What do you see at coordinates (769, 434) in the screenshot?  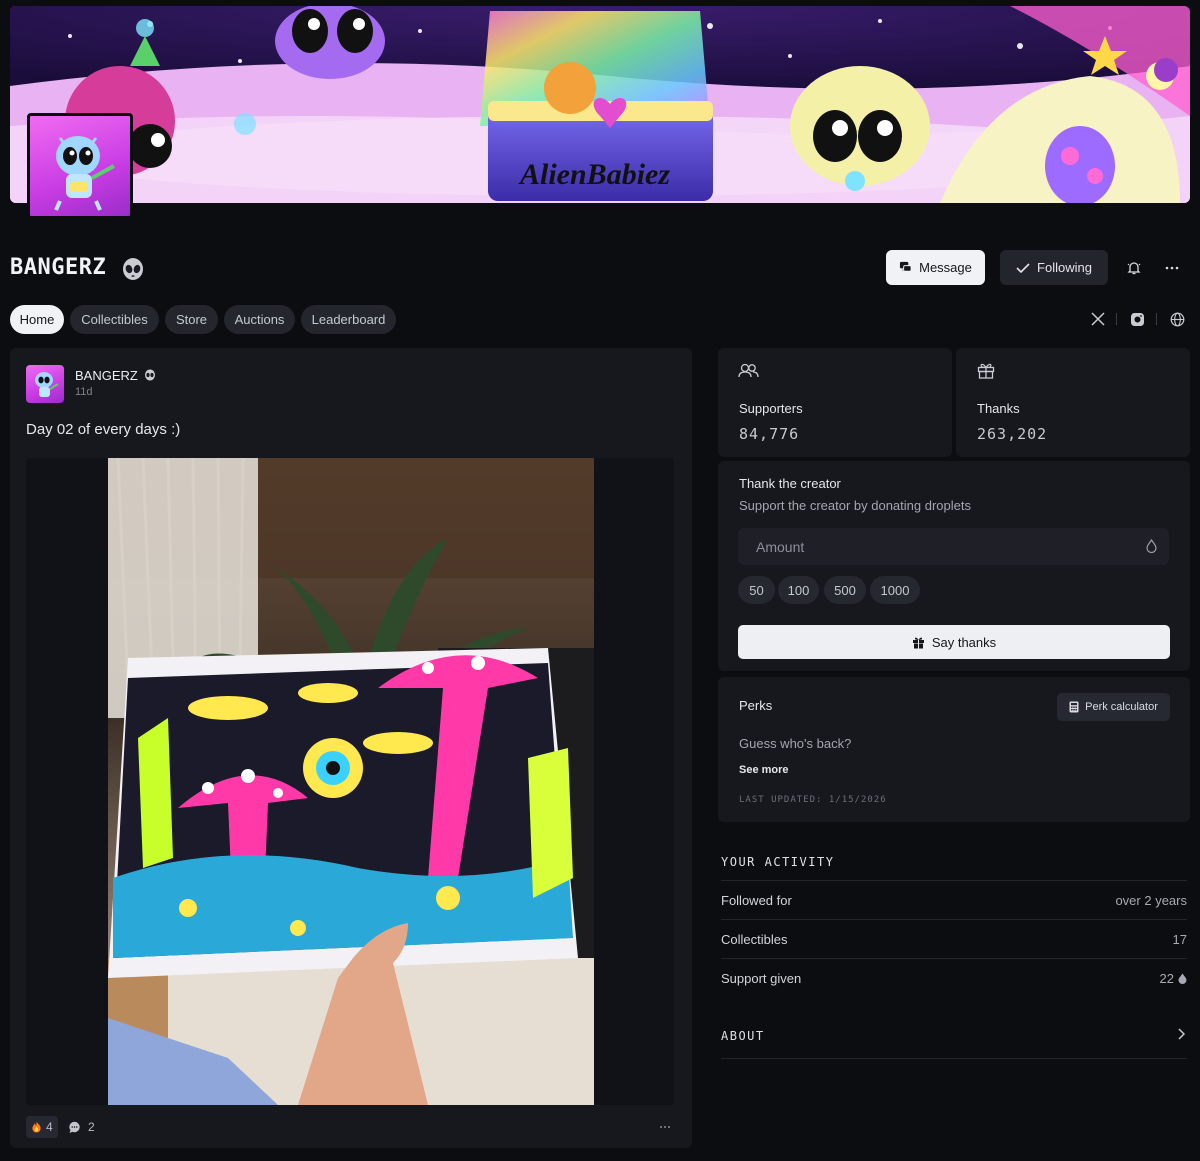 I see `supporters-count: 84,776` at bounding box center [769, 434].